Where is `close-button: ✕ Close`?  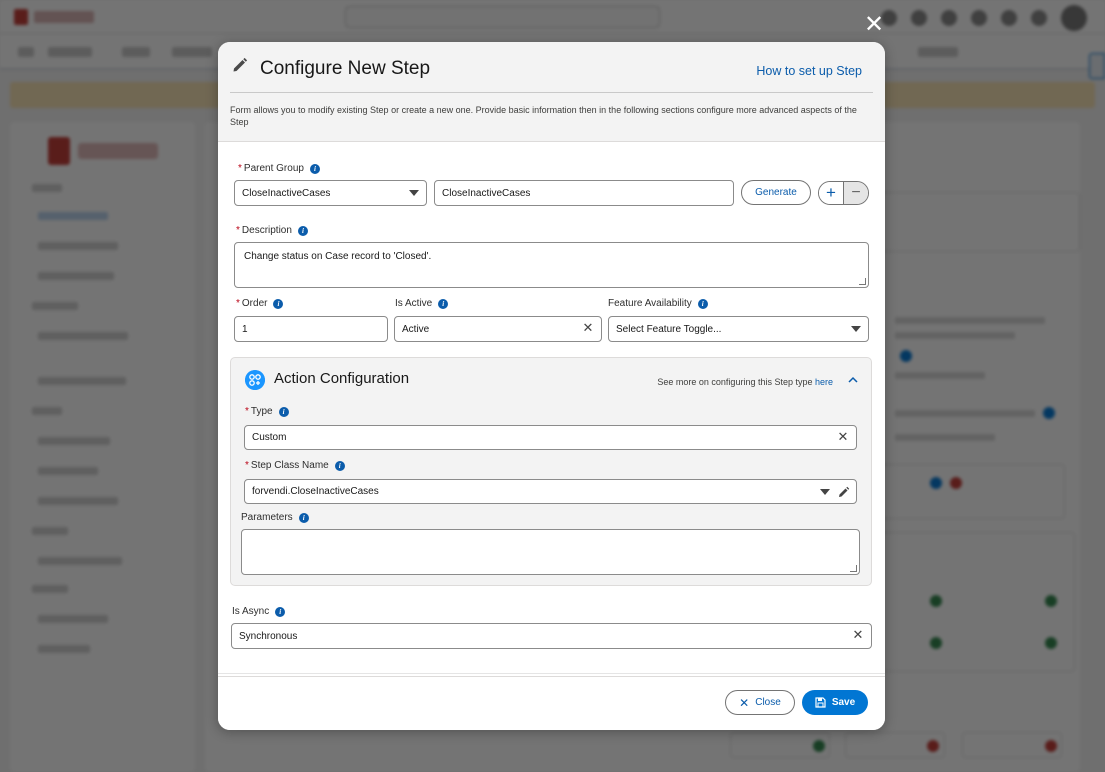
close-button: ✕ Close is located at coordinates (760, 702).